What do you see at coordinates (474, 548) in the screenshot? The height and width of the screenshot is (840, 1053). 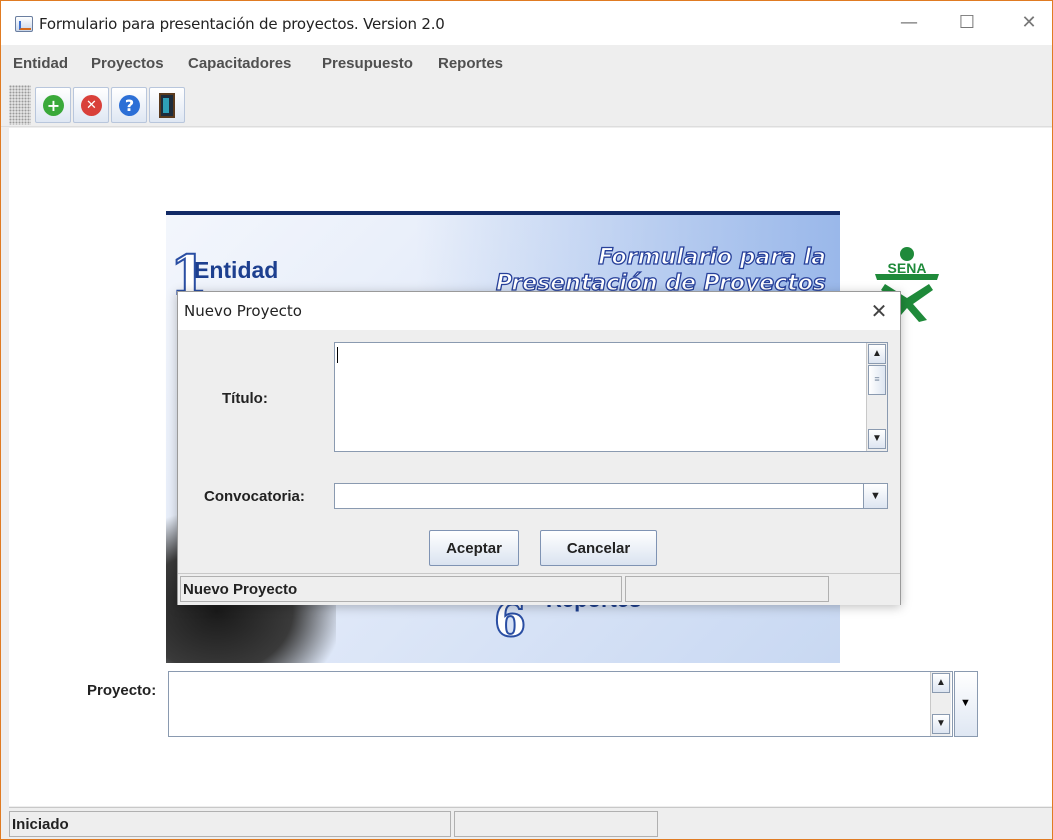 I see `aceptar-button: Aceptar` at bounding box center [474, 548].